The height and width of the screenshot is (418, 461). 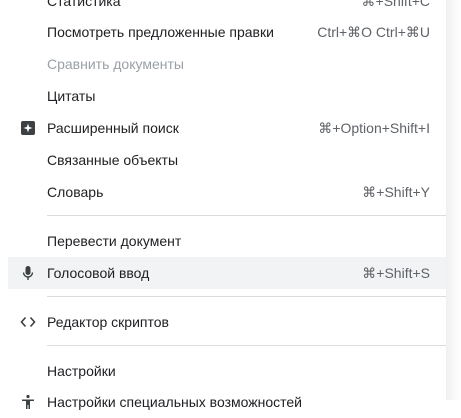 I want to click on menu-item-label: Перевести документ, so click(x=114, y=241).